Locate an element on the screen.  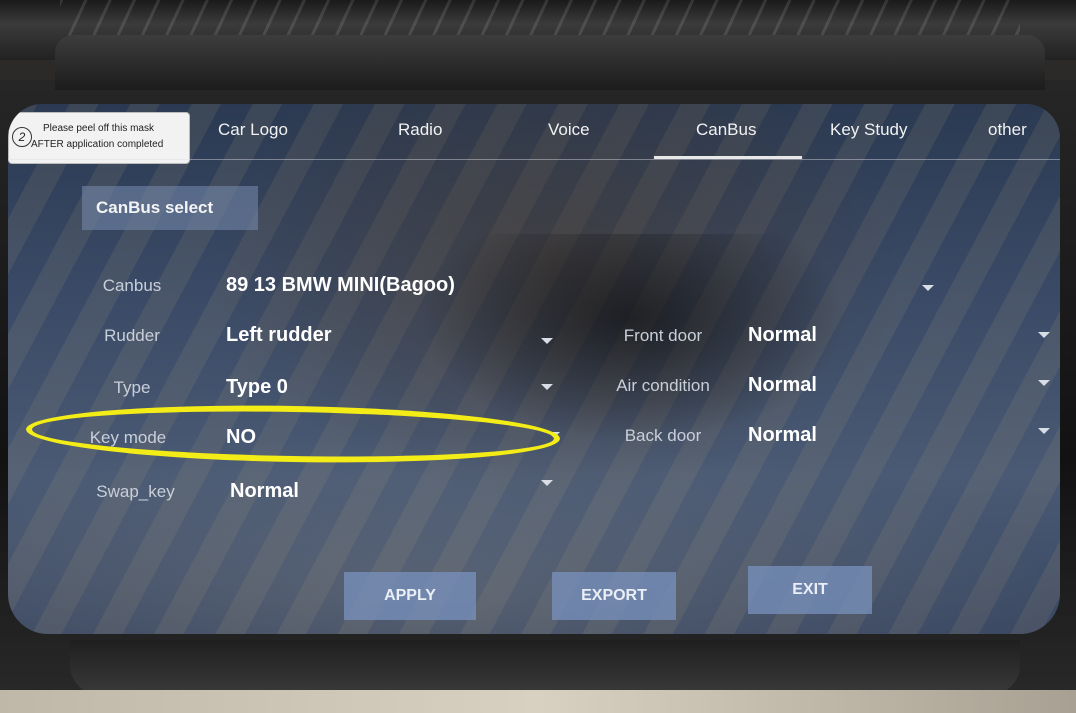
front-door-label: Front door is located at coordinates (663, 335).